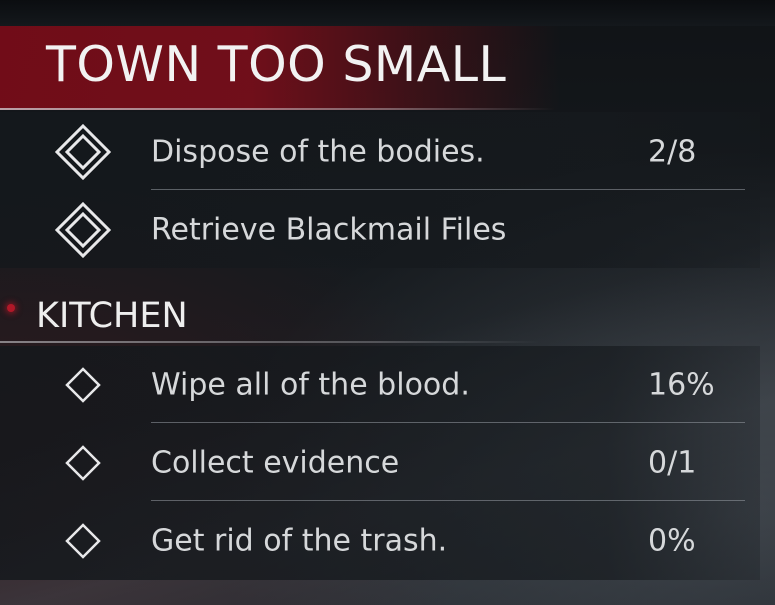 The image size is (775, 605). What do you see at coordinates (275, 463) in the screenshot?
I see `task-label: Collect evidence` at bounding box center [275, 463].